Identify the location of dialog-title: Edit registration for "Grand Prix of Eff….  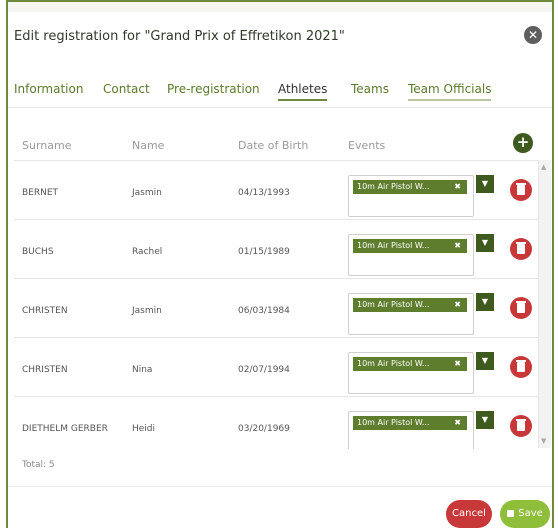
(179, 36).